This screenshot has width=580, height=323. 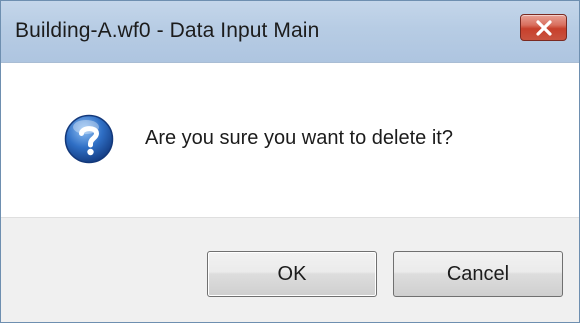 I want to click on message-text: Are you sure you want to delete it?, so click(x=299, y=138).